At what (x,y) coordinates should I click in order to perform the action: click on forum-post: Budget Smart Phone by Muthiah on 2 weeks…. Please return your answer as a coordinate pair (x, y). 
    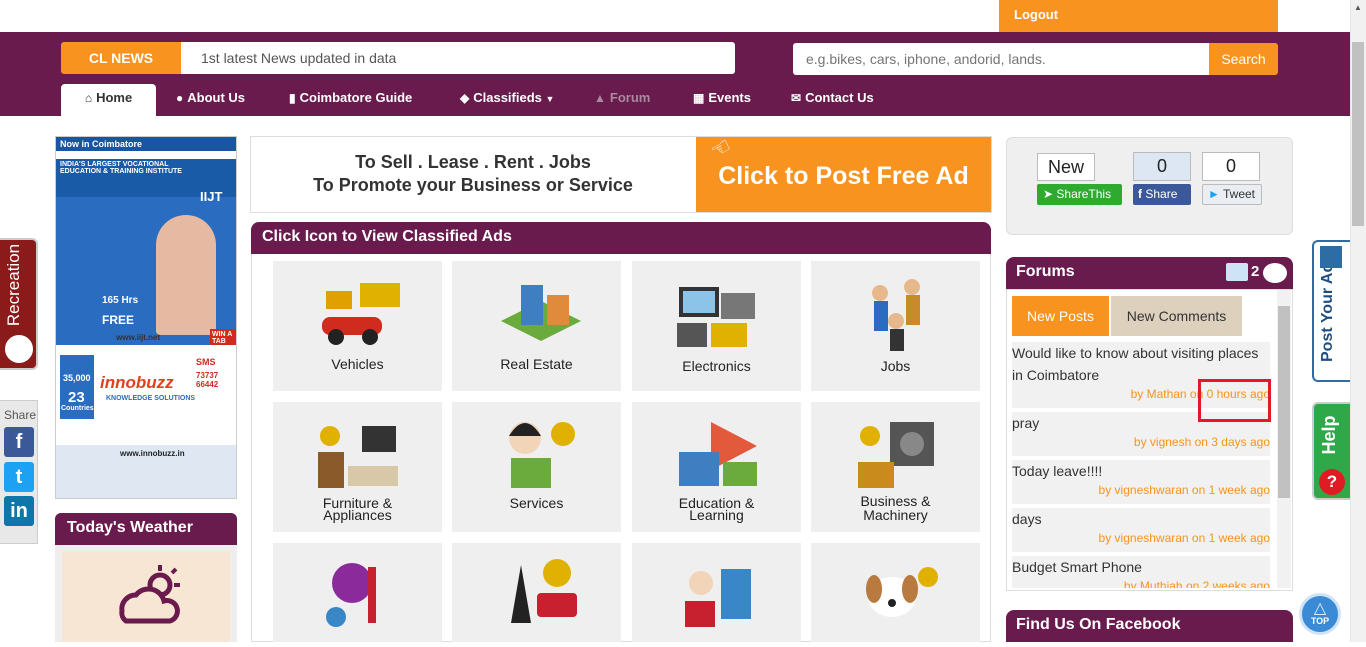
    Looking at the image, I should click on (1141, 572).